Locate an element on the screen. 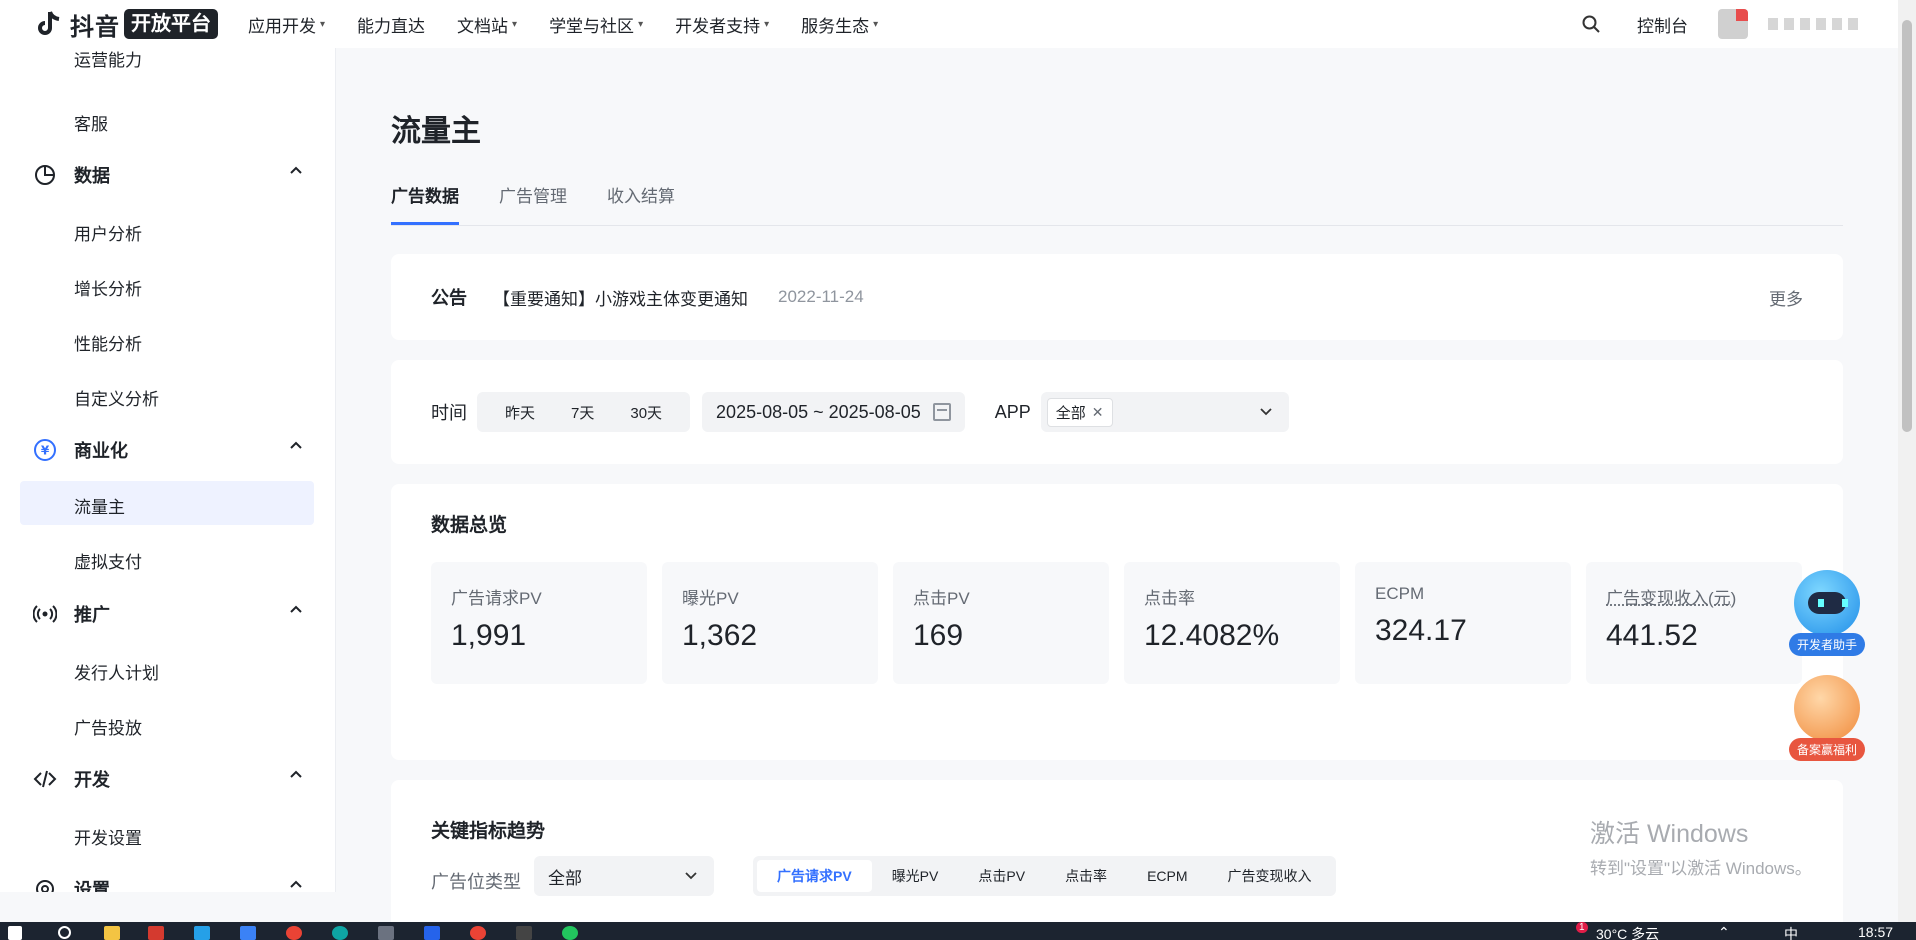 This screenshot has height=940, width=1916. brand-logo: 抖音 开放平台 is located at coordinates (126, 24).